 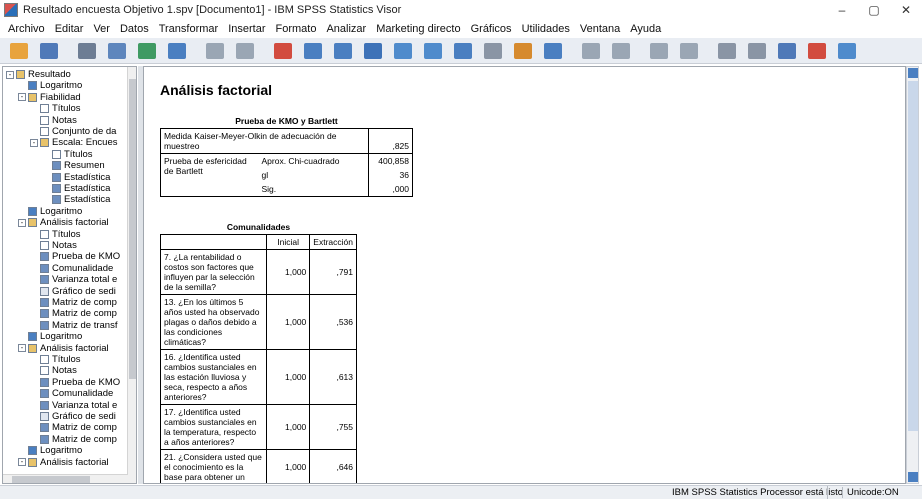 I want to click on menu-datos: Datos, so click(x=135, y=29).